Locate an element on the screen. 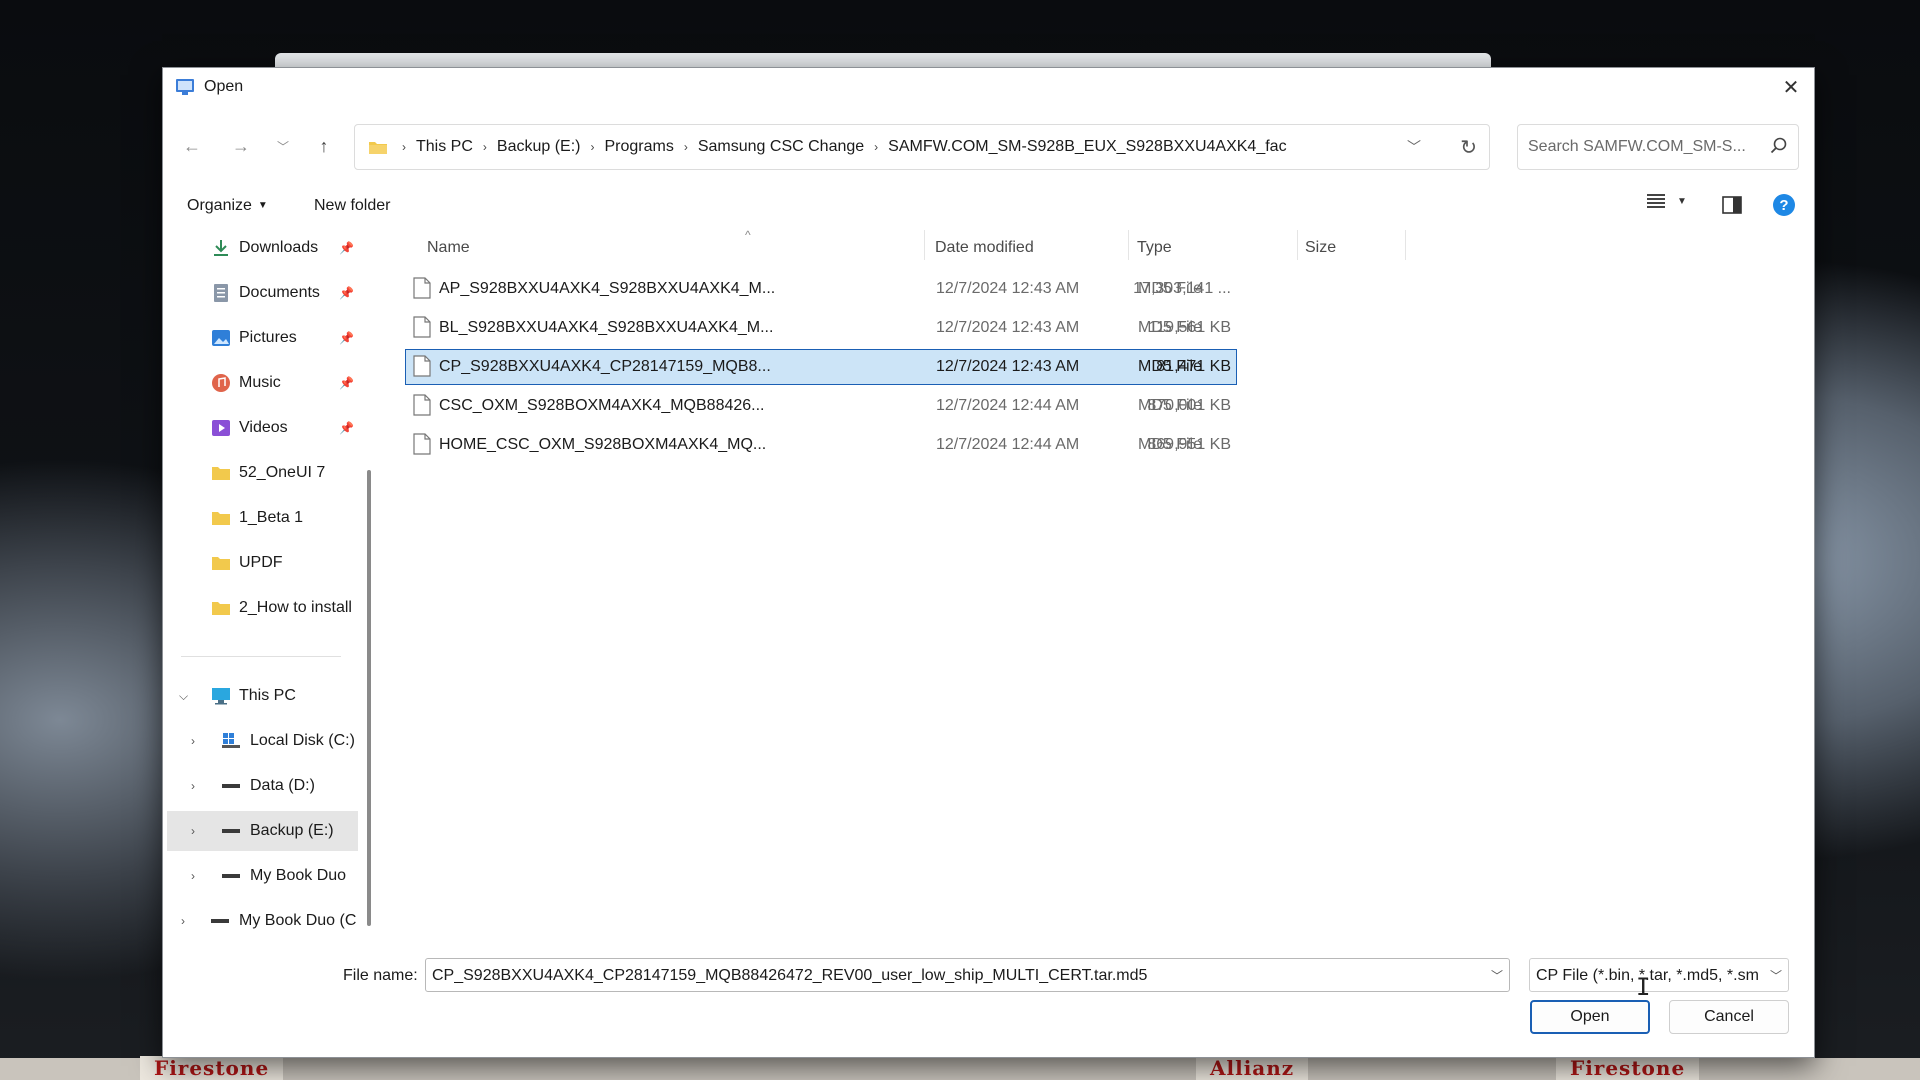 This screenshot has height=1080, width=1920. recent-locations-button: ﹀ is located at coordinates (283, 146).